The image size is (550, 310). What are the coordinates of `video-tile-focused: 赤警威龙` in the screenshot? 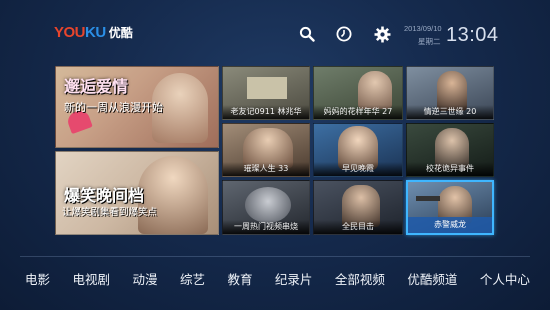 It's located at (450, 207).